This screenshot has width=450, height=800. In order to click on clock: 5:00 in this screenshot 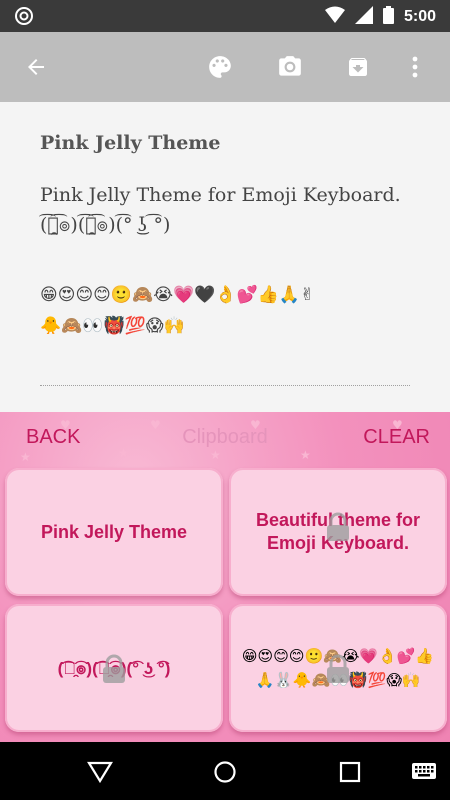, I will do `click(419, 16)`.